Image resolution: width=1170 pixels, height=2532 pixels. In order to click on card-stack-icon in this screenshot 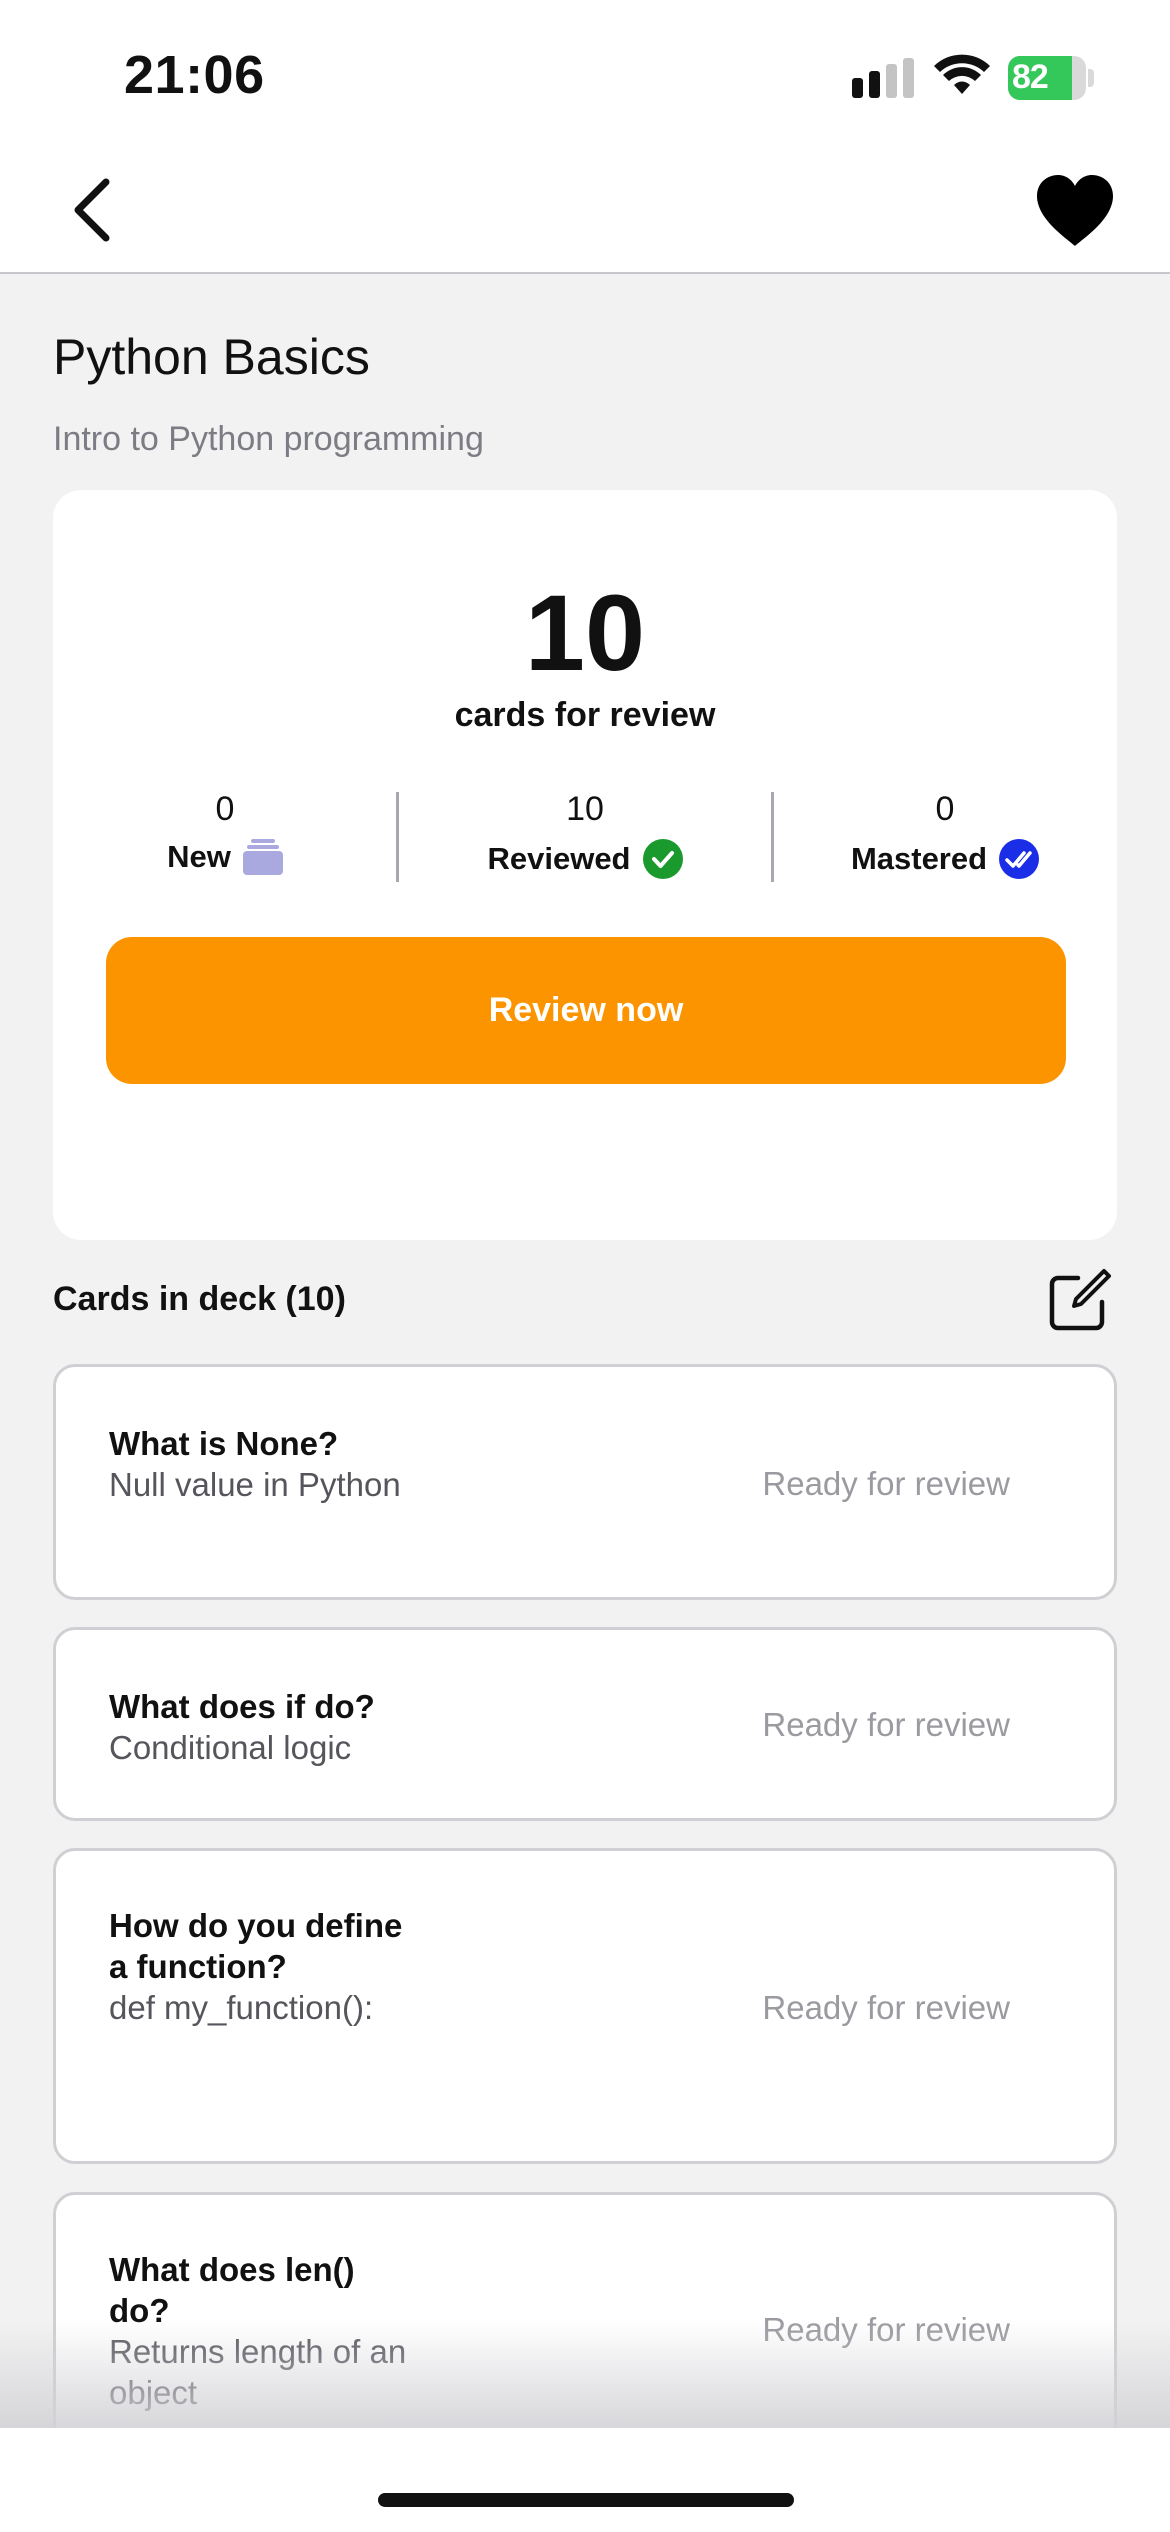, I will do `click(262, 857)`.